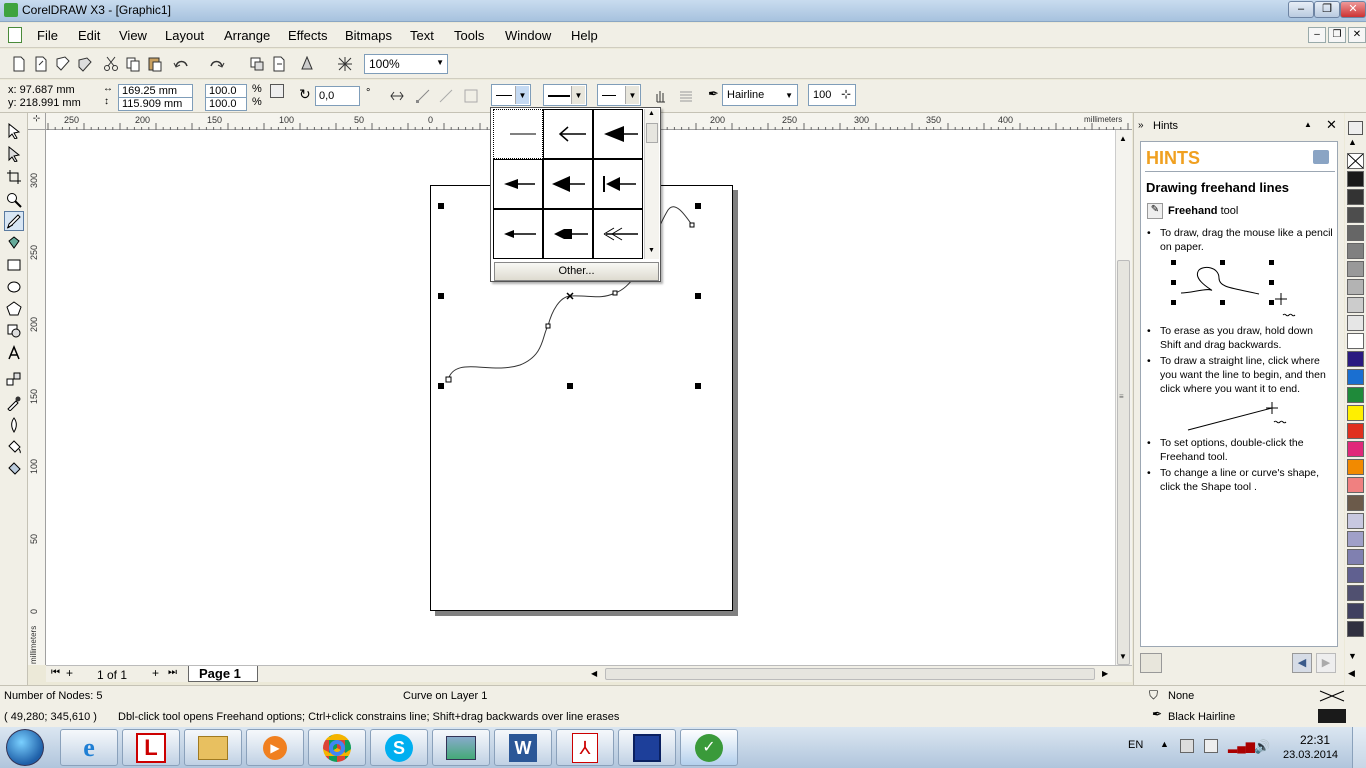  What do you see at coordinates (1262, 747) in the screenshot?
I see `tray-volume-icon: 🔊` at bounding box center [1262, 747].